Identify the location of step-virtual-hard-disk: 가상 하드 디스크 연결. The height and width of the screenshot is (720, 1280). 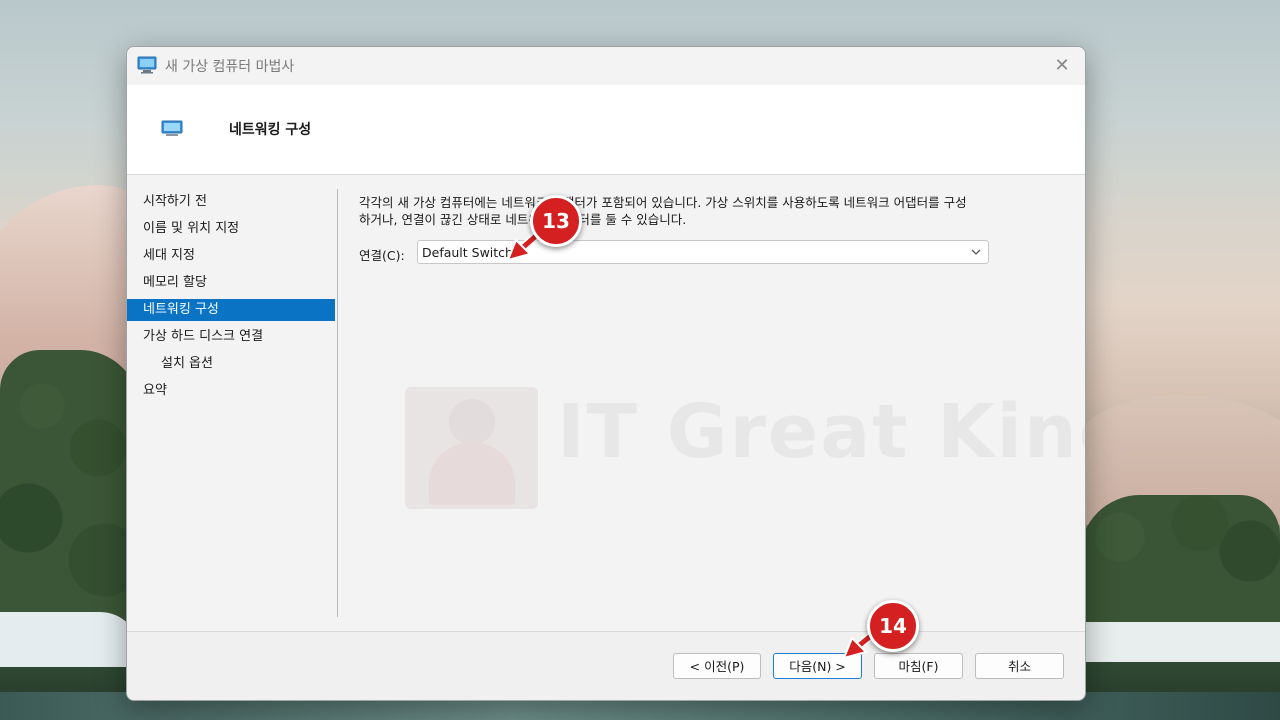
(231, 337).